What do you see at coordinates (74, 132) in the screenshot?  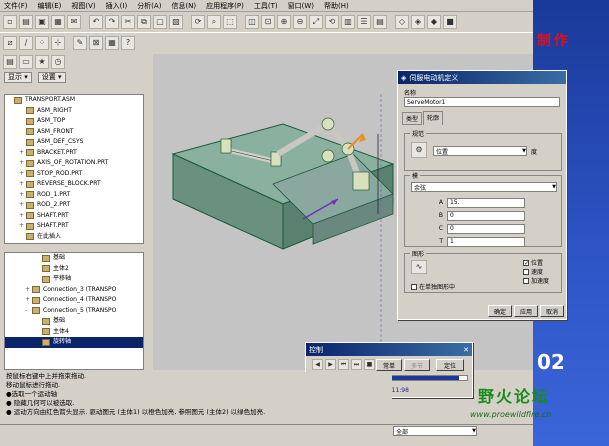 I see `tree-item: ASM_FRONT` at bounding box center [74, 132].